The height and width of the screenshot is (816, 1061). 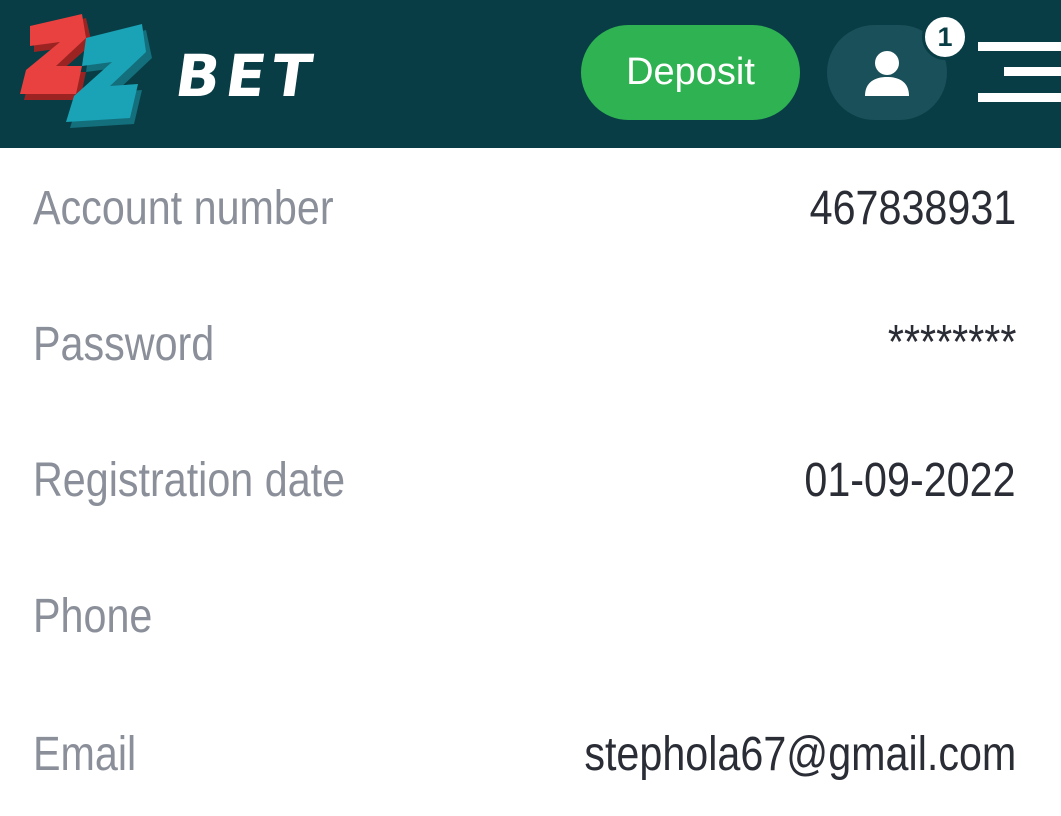 What do you see at coordinates (189, 480) in the screenshot?
I see `registration-date-label: Registration date` at bounding box center [189, 480].